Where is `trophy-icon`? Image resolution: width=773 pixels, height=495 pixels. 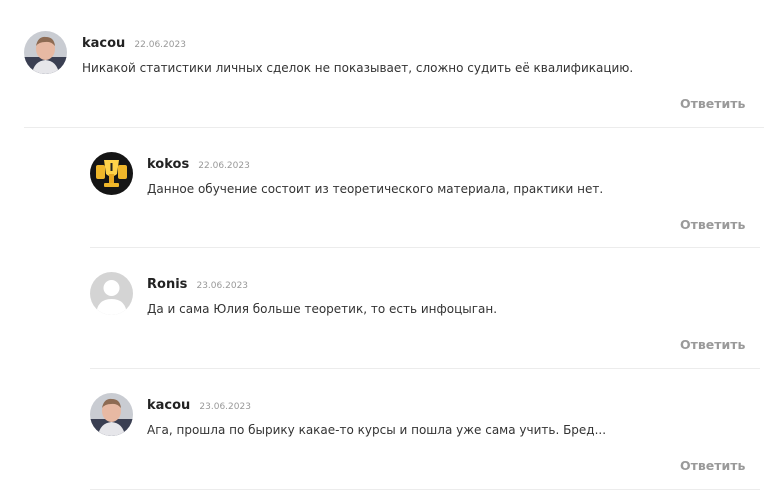
trophy-icon is located at coordinates (111, 173).